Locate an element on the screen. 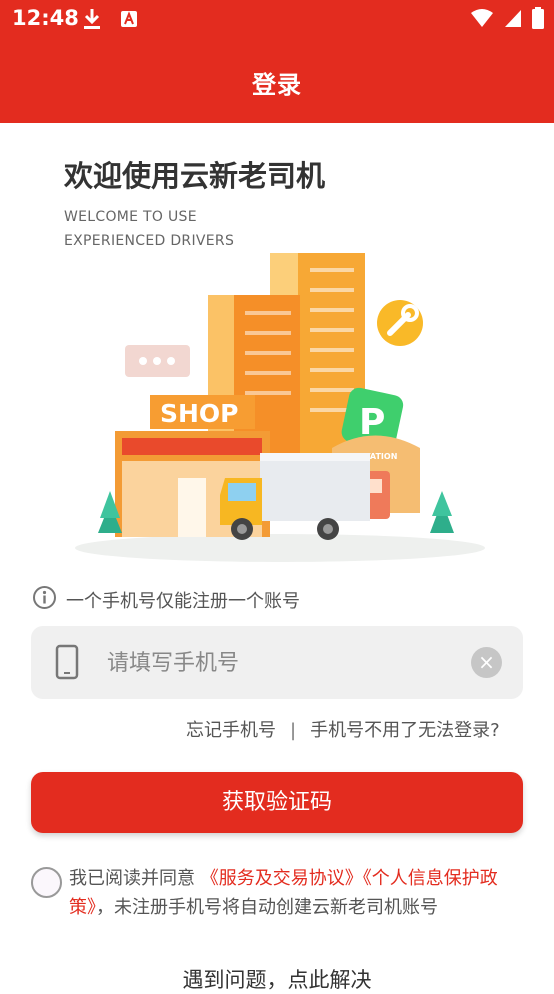 The image size is (554, 994). wifi-icon is located at coordinates (481, 18).